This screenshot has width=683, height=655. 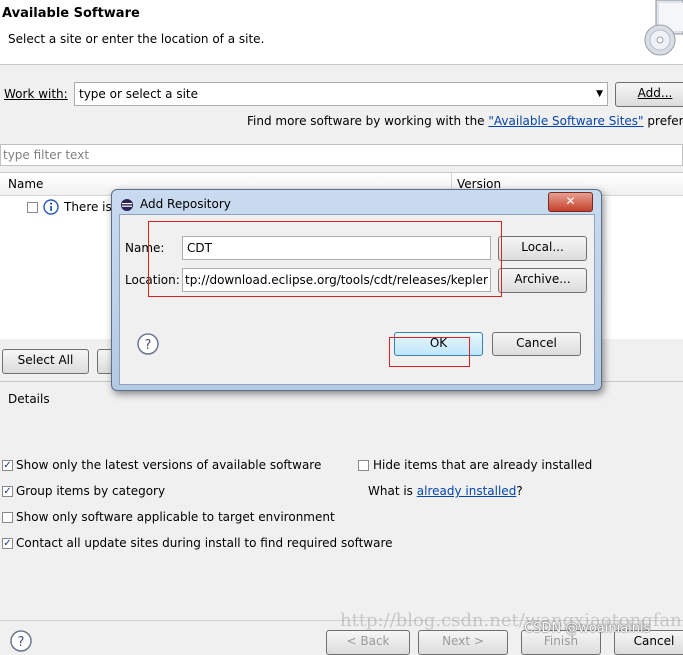 I want to click on contact-sites-checkbox: ✓, so click(x=7, y=543).